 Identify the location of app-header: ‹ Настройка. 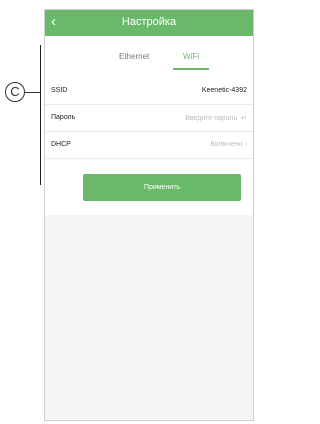
(149, 23).